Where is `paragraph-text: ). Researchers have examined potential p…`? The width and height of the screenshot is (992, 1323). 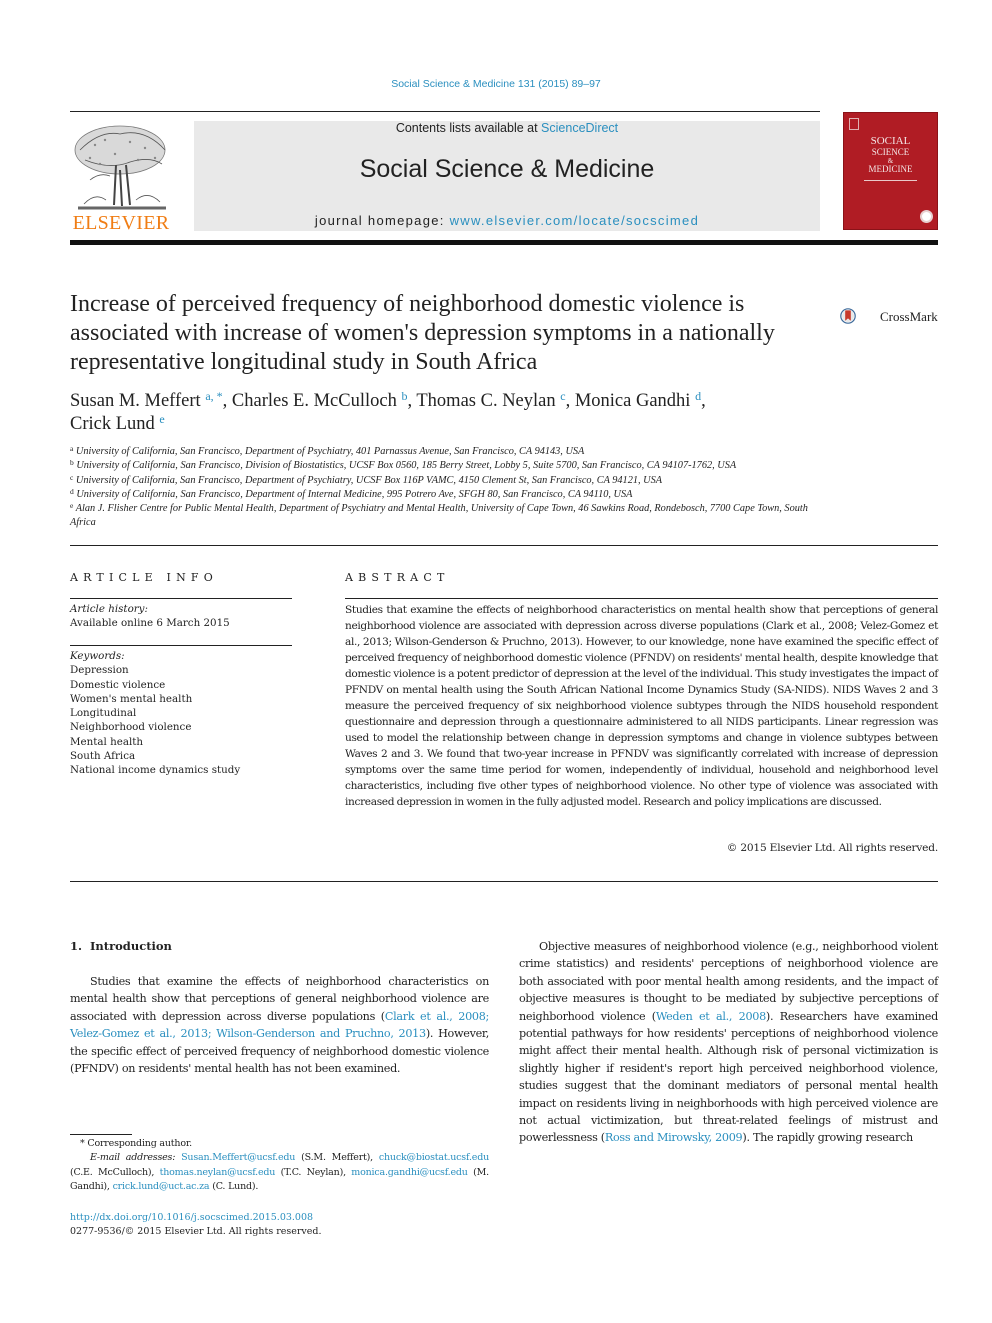
paragraph-text: ). Researchers have examined potential p… is located at coordinates (728, 1077).